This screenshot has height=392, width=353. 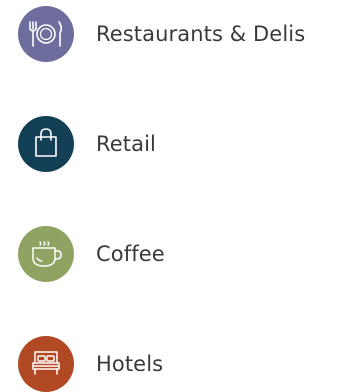 What do you see at coordinates (46, 34) in the screenshot?
I see `dining-plate-icon` at bounding box center [46, 34].